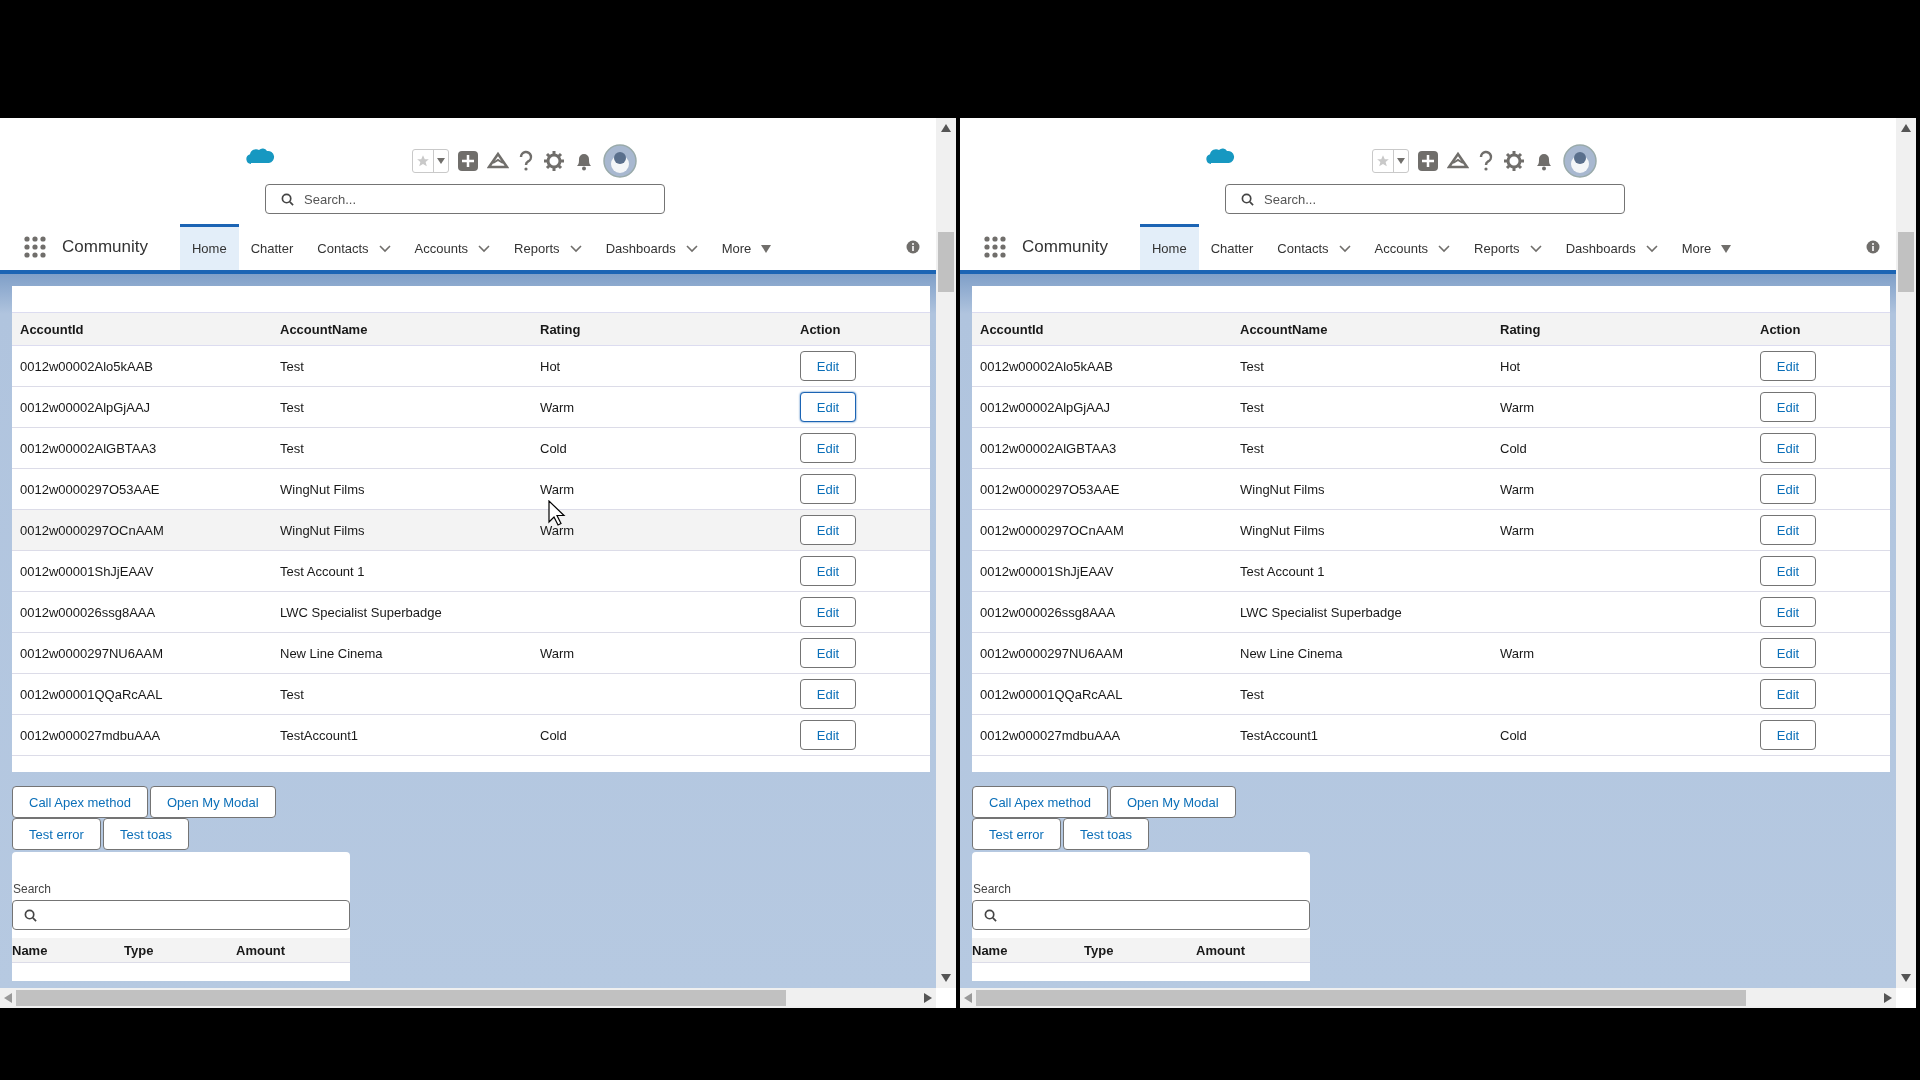 This screenshot has width=1920, height=1080. Describe the element at coordinates (1622, 735) in the screenshot. I see `table-cell: Cold` at that location.